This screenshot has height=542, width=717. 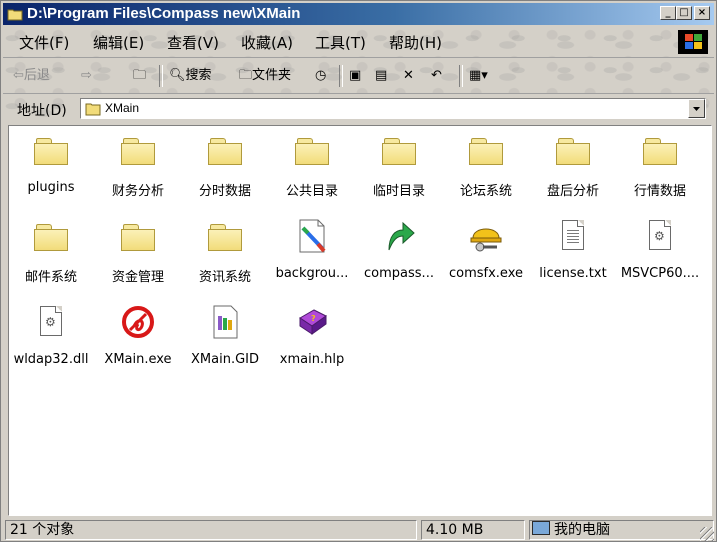 What do you see at coordinates (486, 257) in the screenshot?
I see `file-item-comsfx: comsfx.exe` at bounding box center [486, 257].